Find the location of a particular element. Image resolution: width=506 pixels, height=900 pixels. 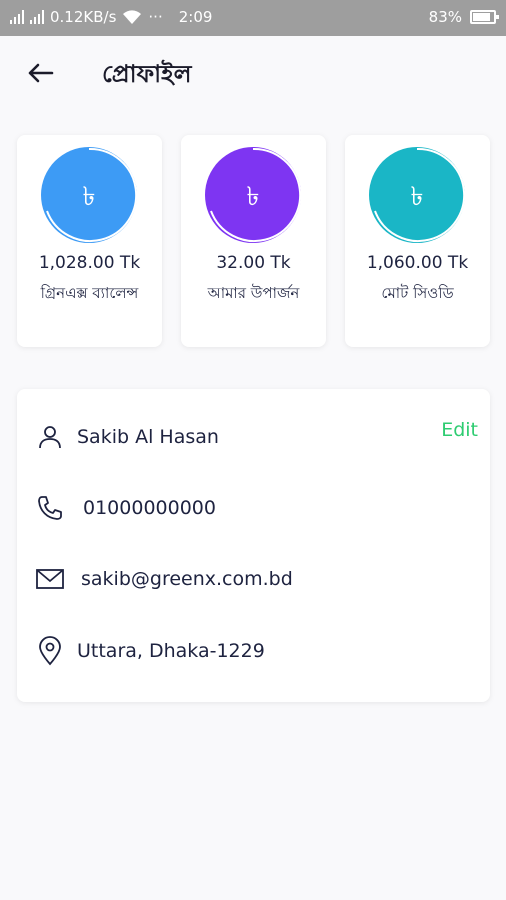

earning-label: আমার উপার্জন is located at coordinates (253, 293).